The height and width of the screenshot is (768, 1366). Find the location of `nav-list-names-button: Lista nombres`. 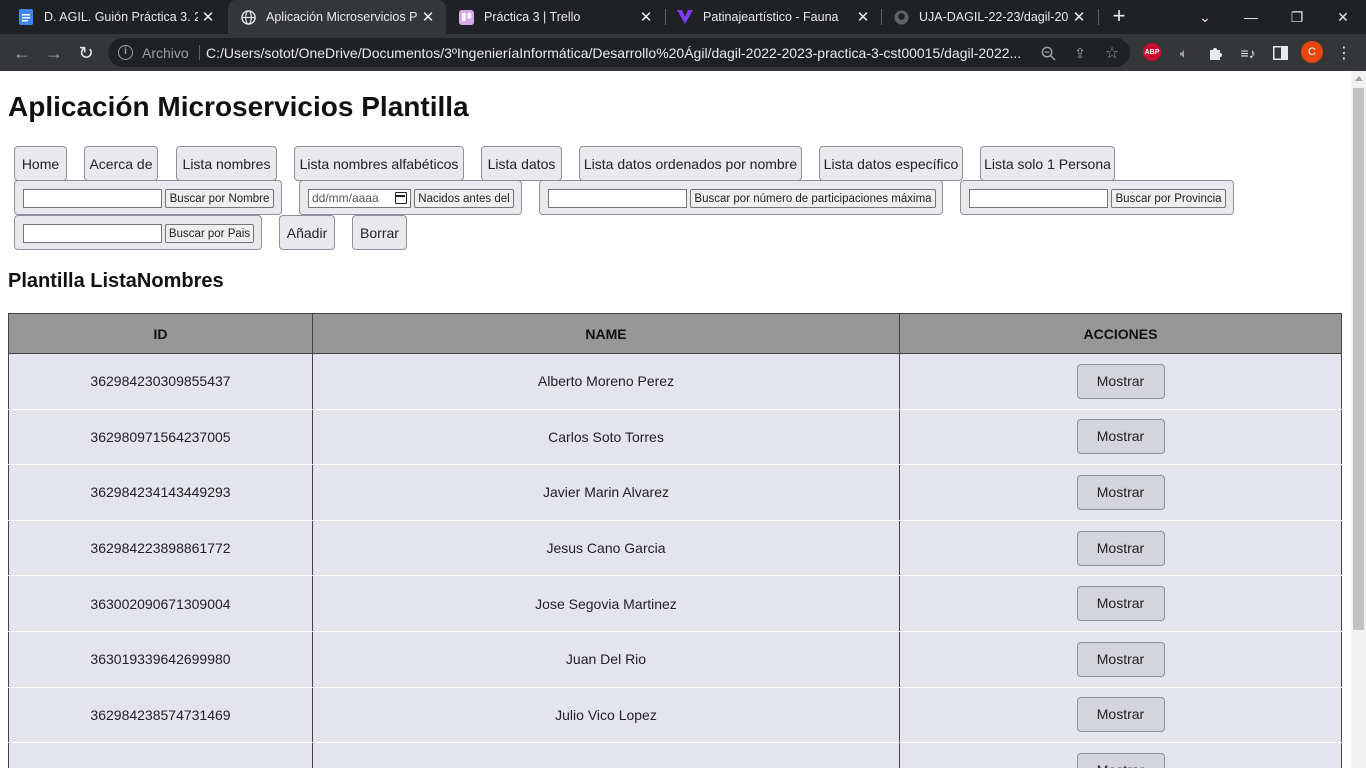

nav-list-names-button: Lista nombres is located at coordinates (226, 163).